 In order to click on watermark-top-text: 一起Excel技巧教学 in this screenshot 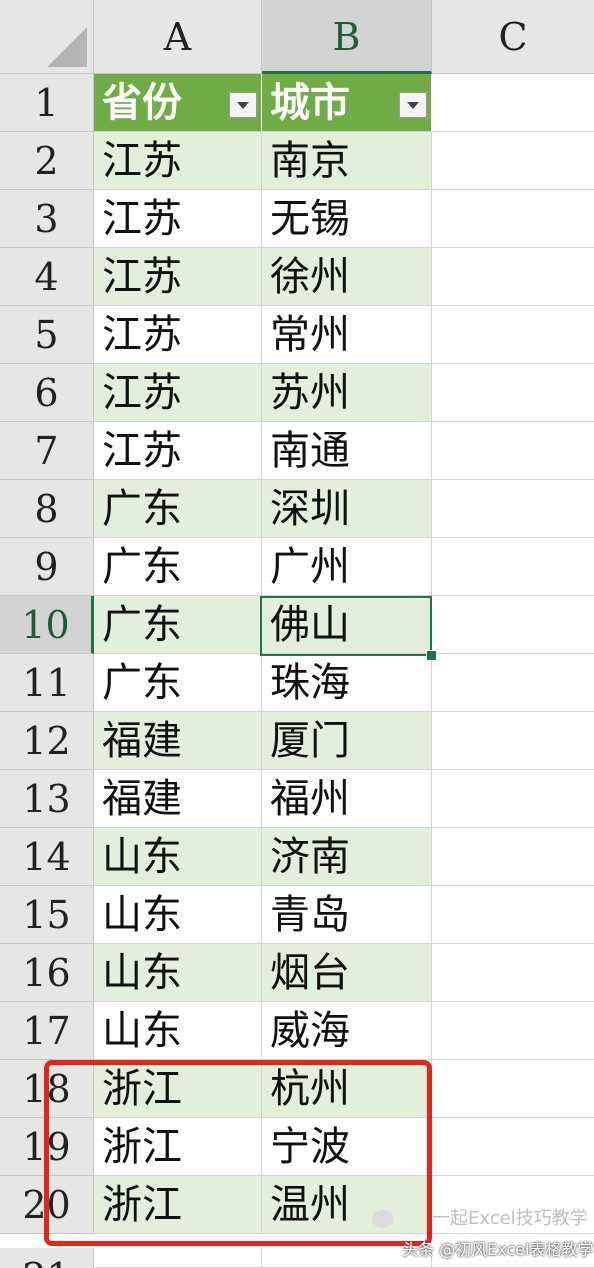, I will do `click(510, 1218)`.